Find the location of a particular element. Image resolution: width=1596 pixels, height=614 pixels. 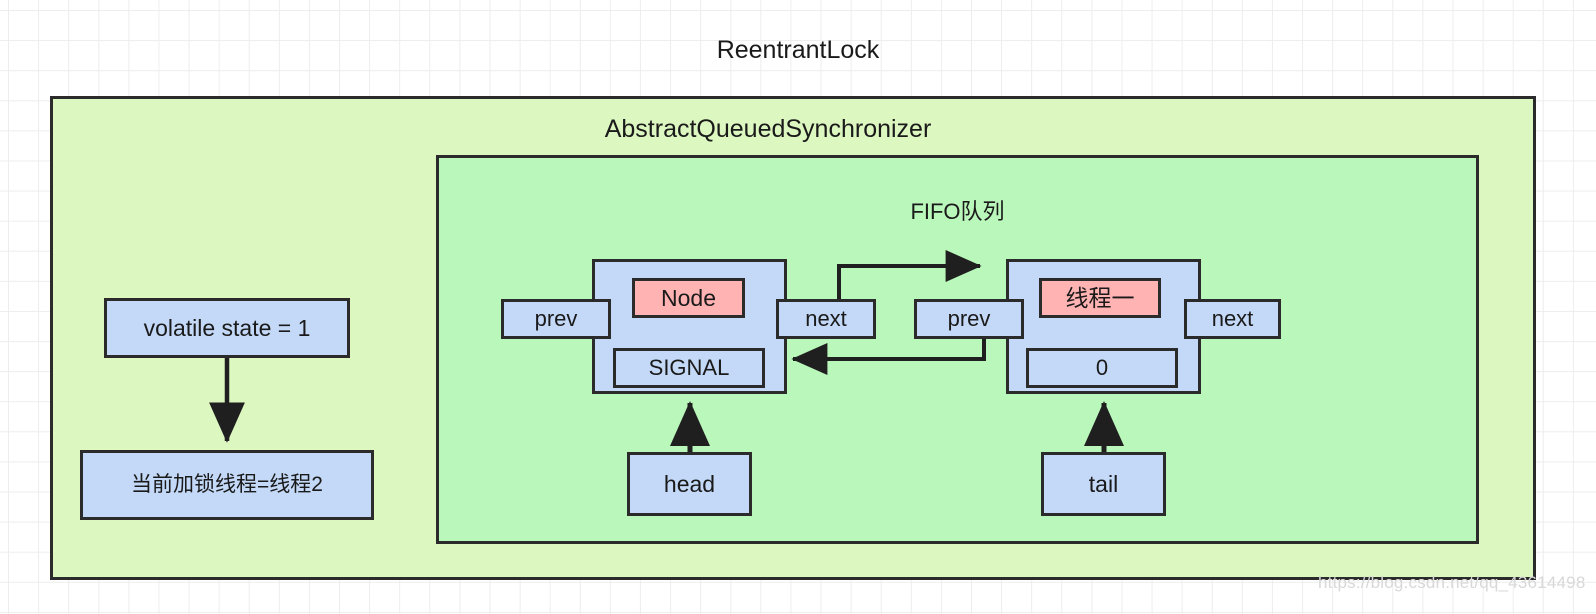

node1-label: Node is located at coordinates (688, 298).